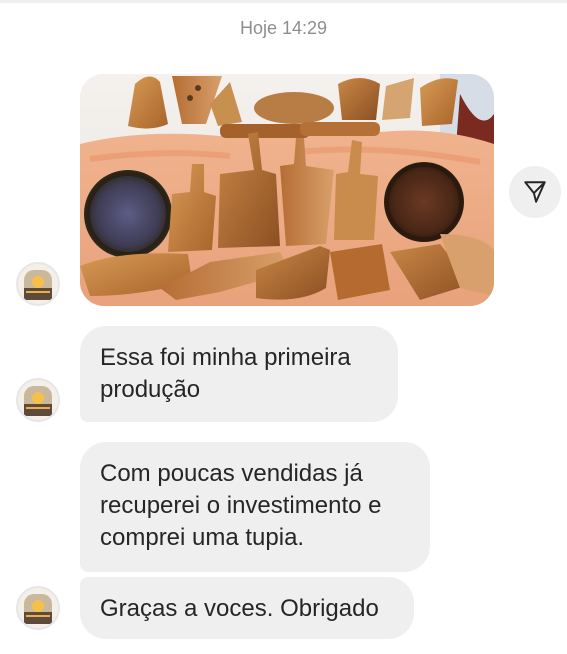 The width and height of the screenshot is (567, 654). I want to click on send-icon, so click(535, 192).